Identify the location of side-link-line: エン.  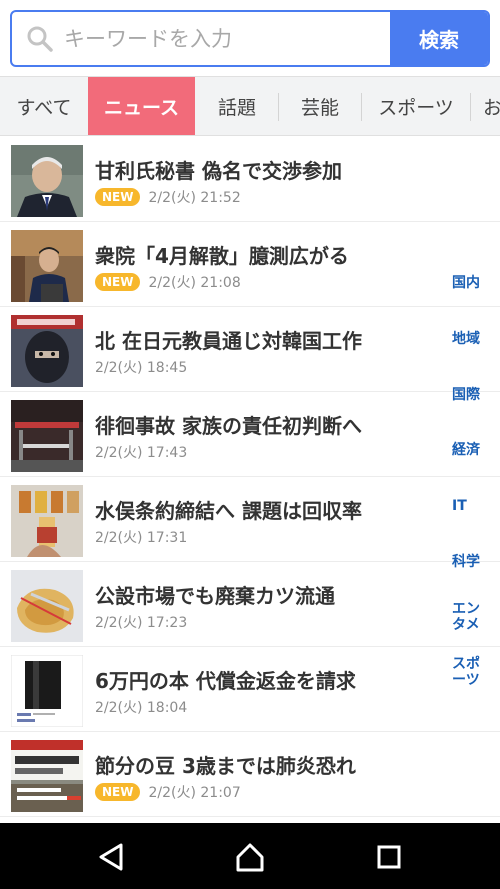
(466, 609).